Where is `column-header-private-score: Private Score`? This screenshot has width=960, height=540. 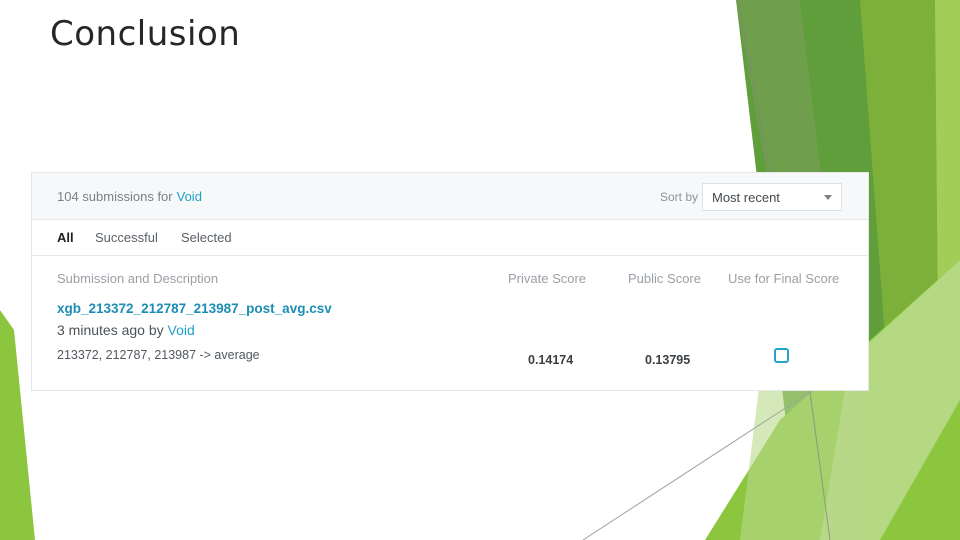
column-header-private-score: Private Score is located at coordinates (547, 278).